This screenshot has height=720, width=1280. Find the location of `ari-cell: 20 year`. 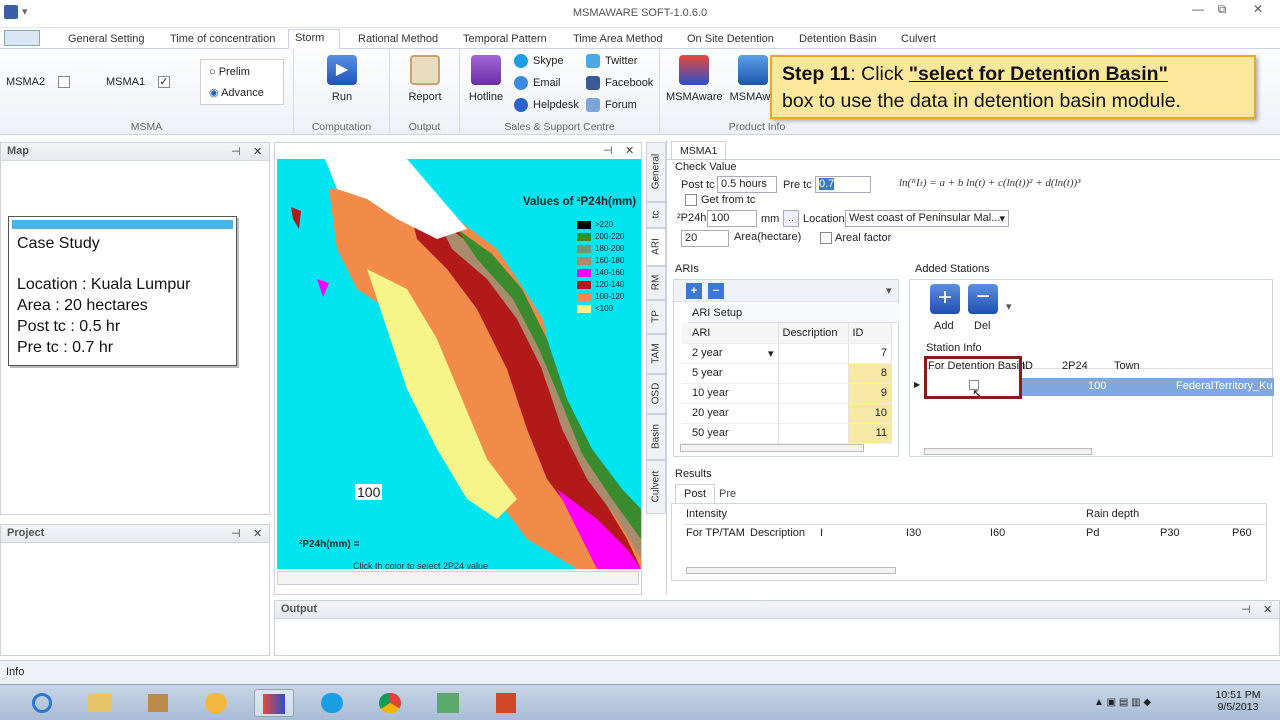

ari-cell: 20 year is located at coordinates (730, 413).